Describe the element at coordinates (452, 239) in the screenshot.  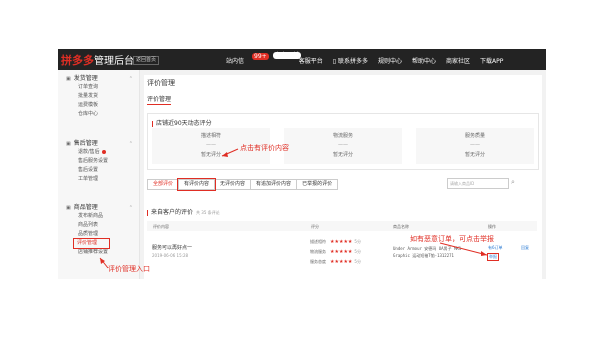
I see `annotation-report-tip: 如有恶意订单，可点击举报` at that location.